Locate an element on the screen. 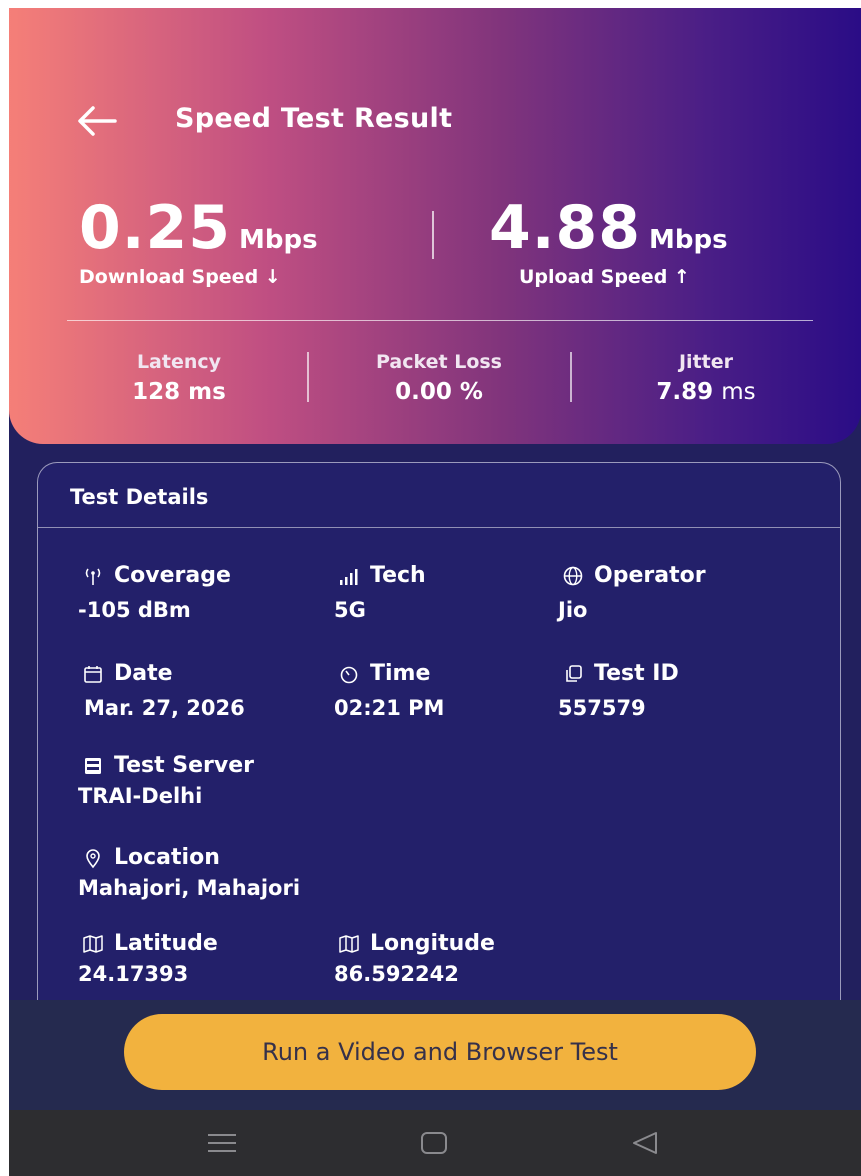 The image size is (861, 1176). nav-home-button is located at coordinates (434, 1143).